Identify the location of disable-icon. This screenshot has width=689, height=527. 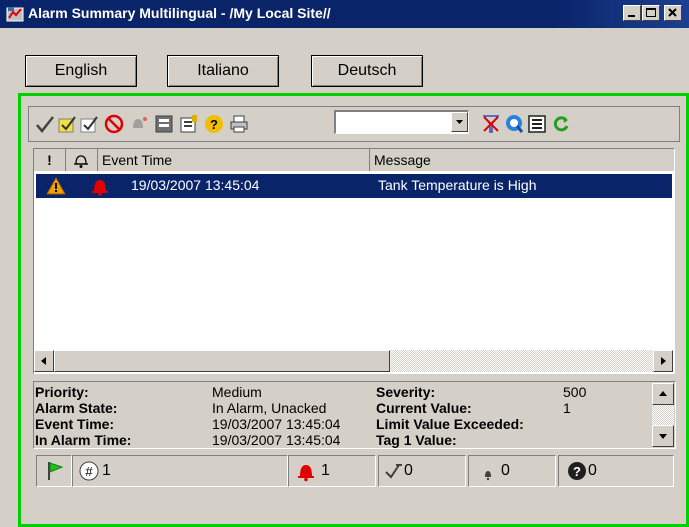
(114, 124).